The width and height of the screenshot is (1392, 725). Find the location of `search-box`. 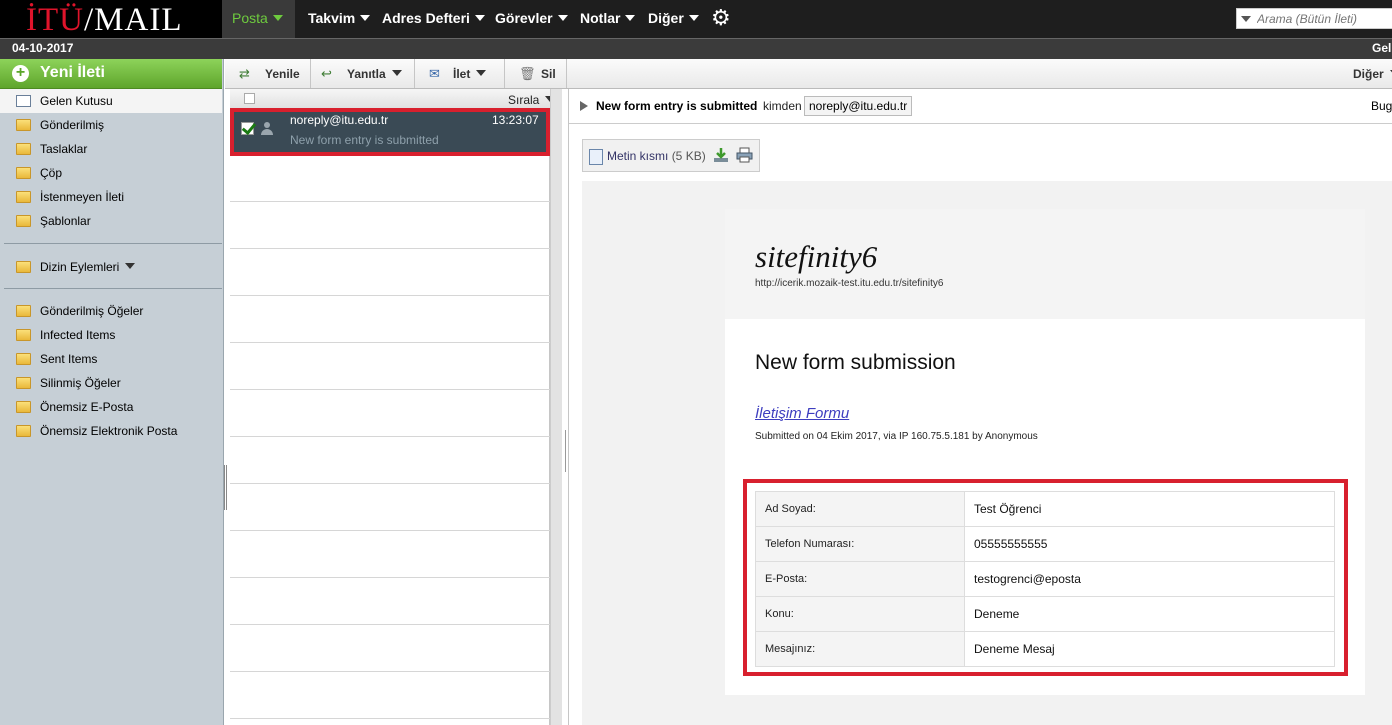

search-box is located at coordinates (1314, 18).